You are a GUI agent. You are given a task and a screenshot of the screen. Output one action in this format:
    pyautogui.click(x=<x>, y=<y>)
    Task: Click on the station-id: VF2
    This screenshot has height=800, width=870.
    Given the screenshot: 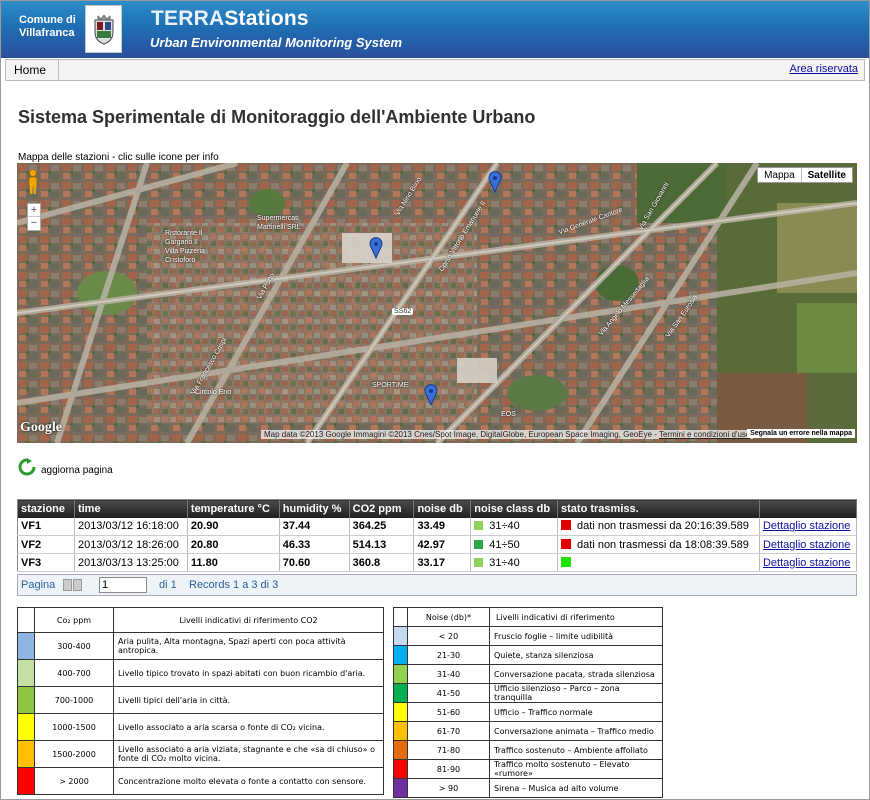 What is the action you would take?
    pyautogui.click(x=46, y=544)
    